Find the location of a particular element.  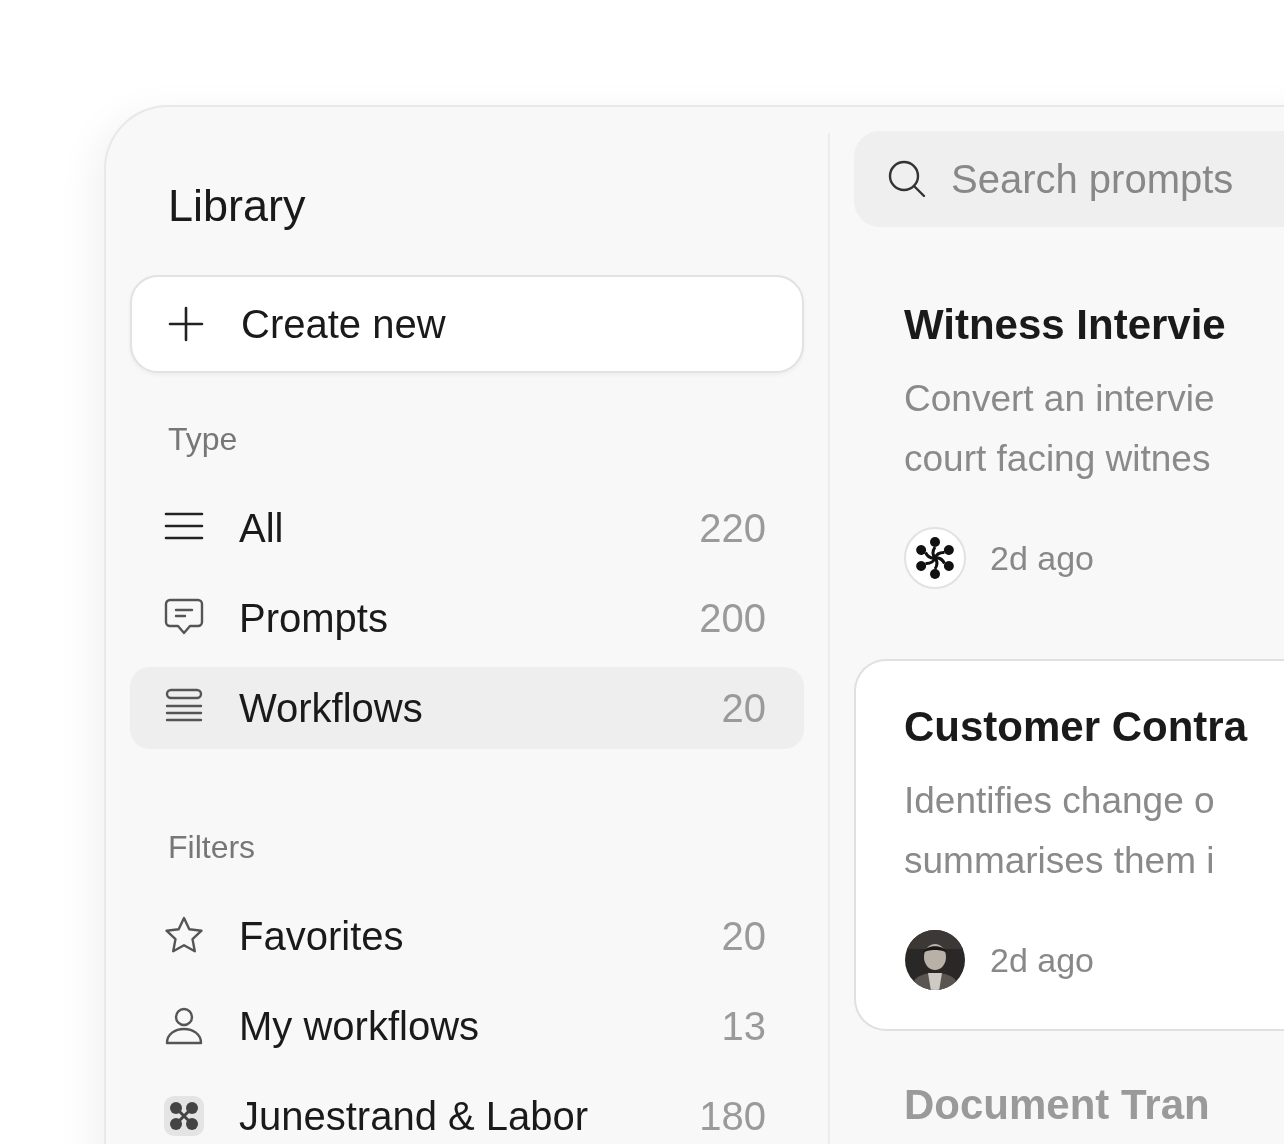

plus-icon is located at coordinates (186, 324).